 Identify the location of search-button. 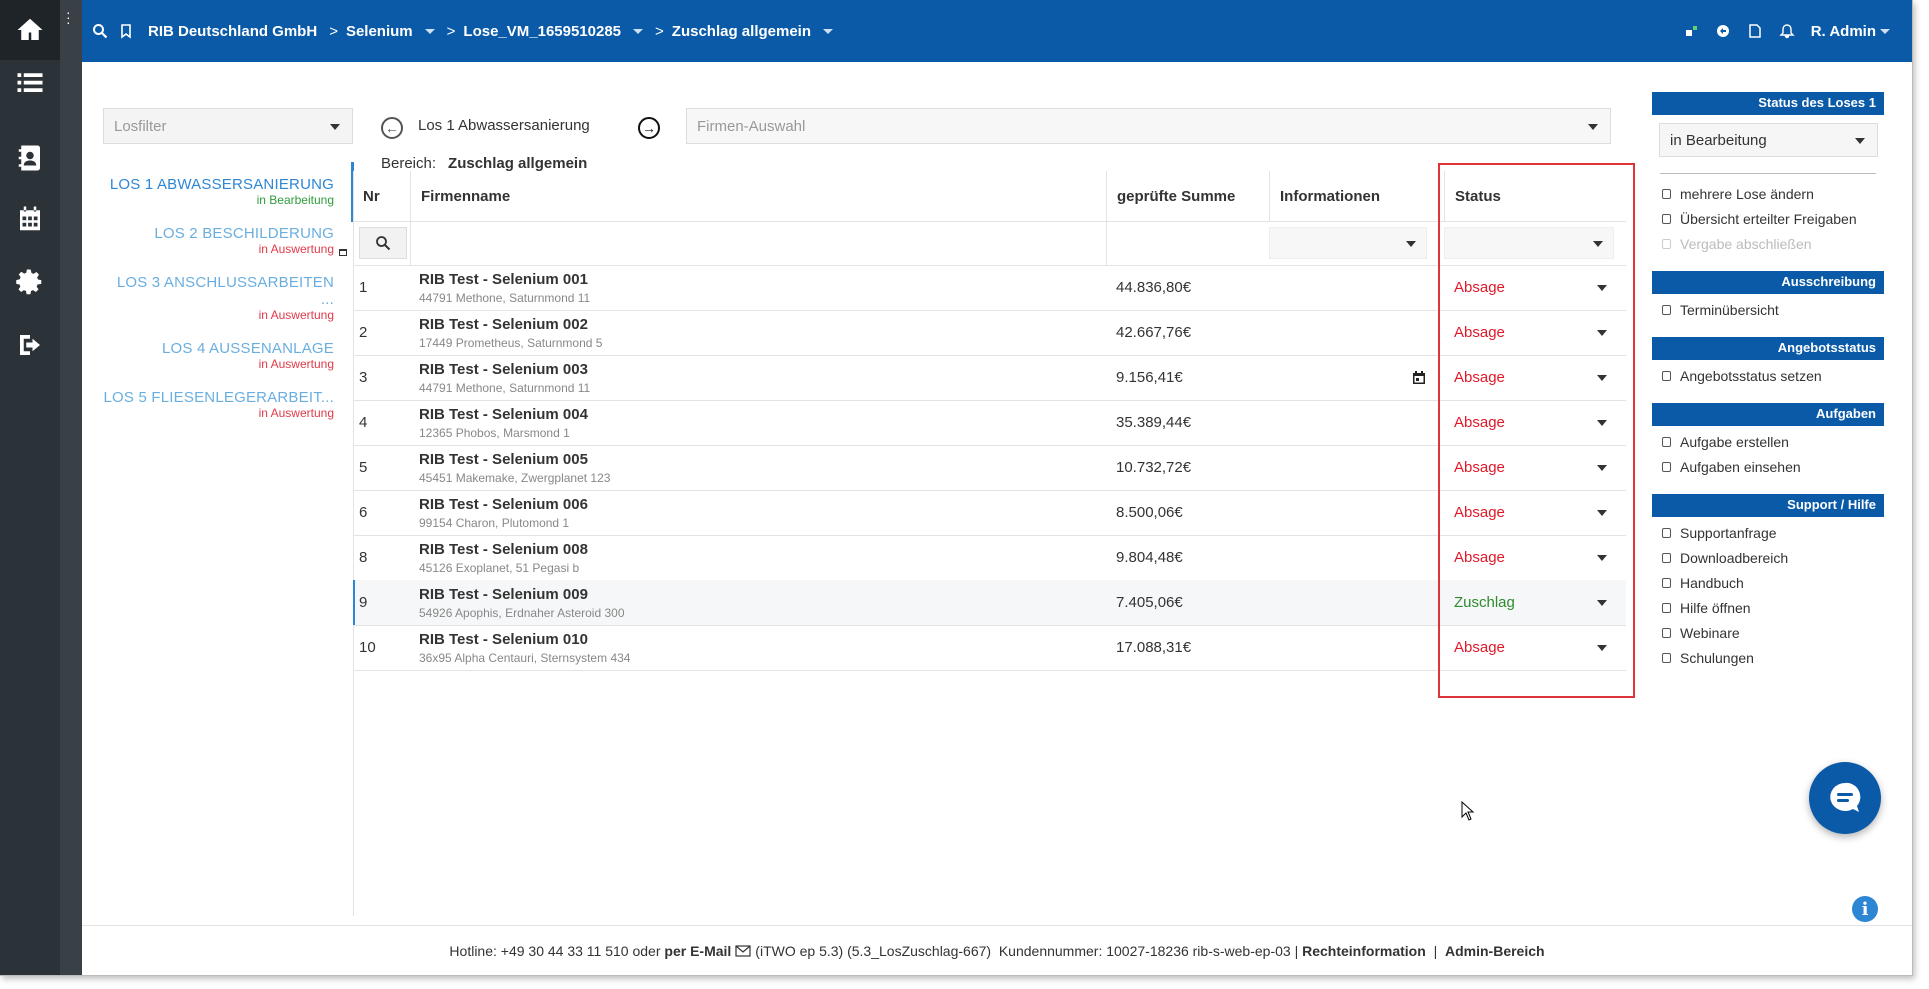
(383, 243).